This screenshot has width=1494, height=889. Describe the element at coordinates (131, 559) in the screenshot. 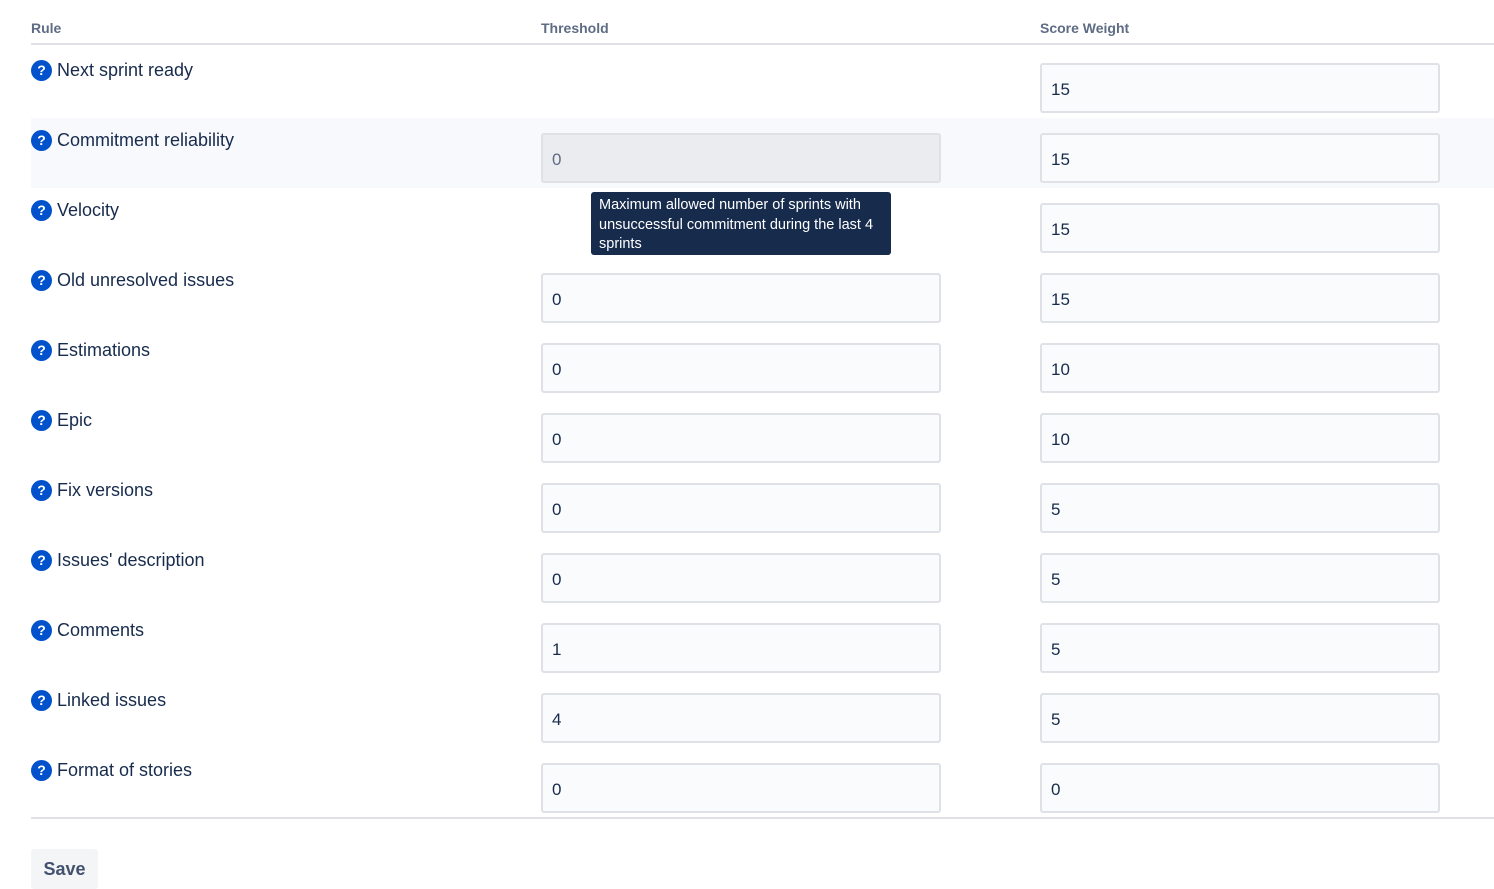

I see `rule-label: Issues' description` at that location.